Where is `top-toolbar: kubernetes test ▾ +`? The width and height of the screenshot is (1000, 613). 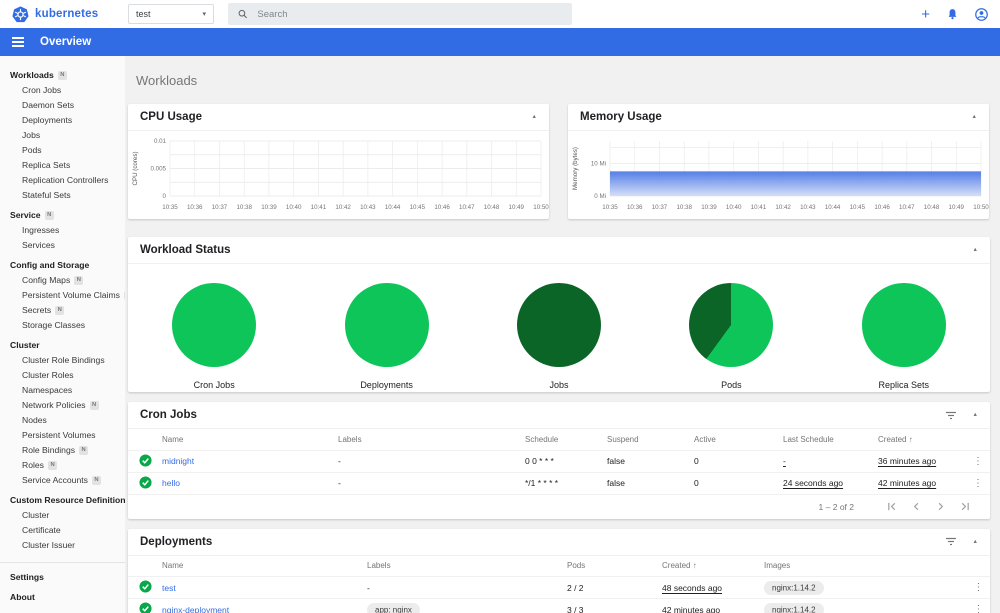 top-toolbar: kubernetes test ▾ + is located at coordinates (500, 14).